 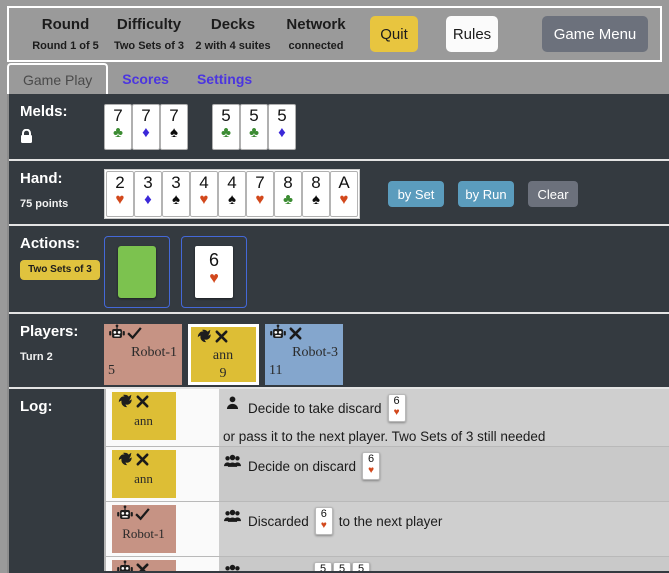 What do you see at coordinates (553, 194) in the screenshot?
I see `clear-button: Clear` at bounding box center [553, 194].